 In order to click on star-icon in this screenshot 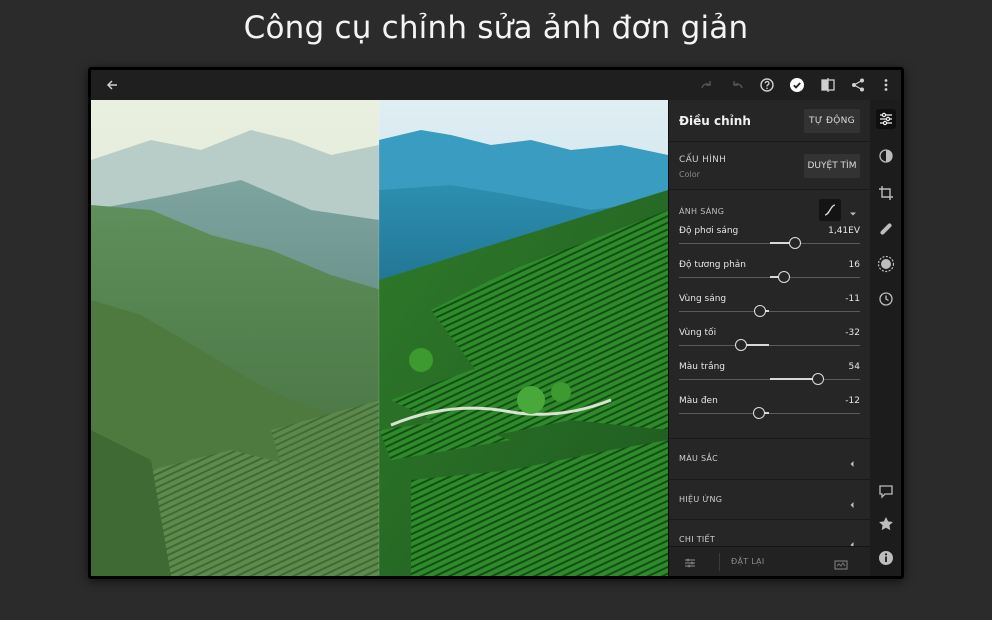, I will do `click(886, 524)`.